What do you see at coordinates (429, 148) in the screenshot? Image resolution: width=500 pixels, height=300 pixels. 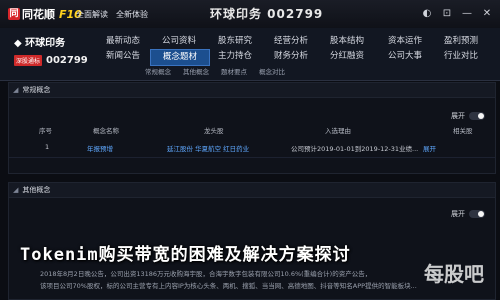 I see `row-expand-link: 展开` at bounding box center [429, 148].